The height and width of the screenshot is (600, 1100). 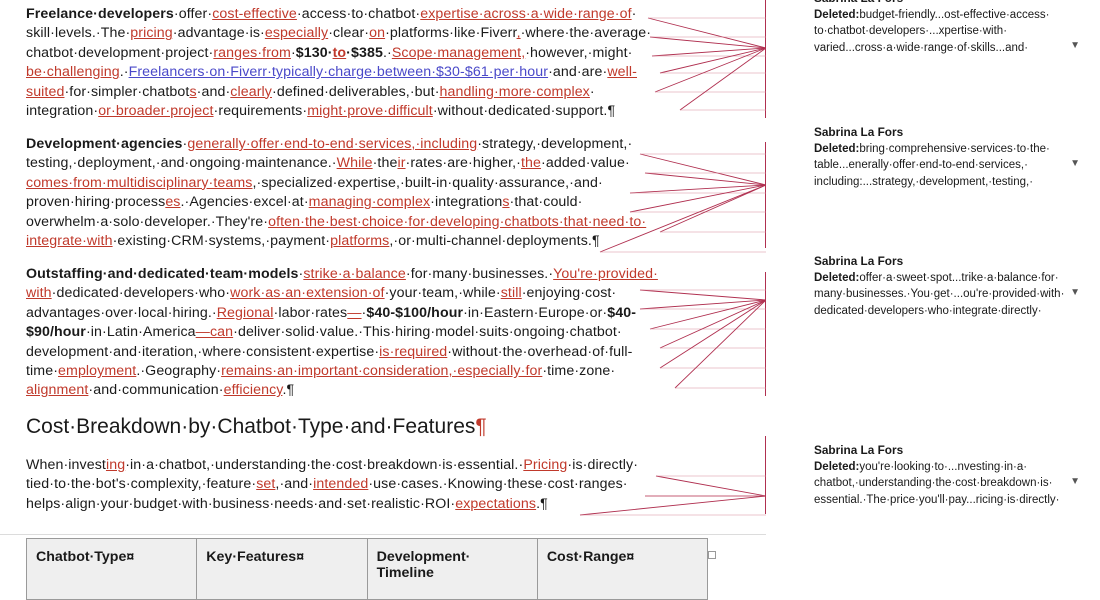 I want to click on tracked-insertion: to, so click(x=339, y=52).